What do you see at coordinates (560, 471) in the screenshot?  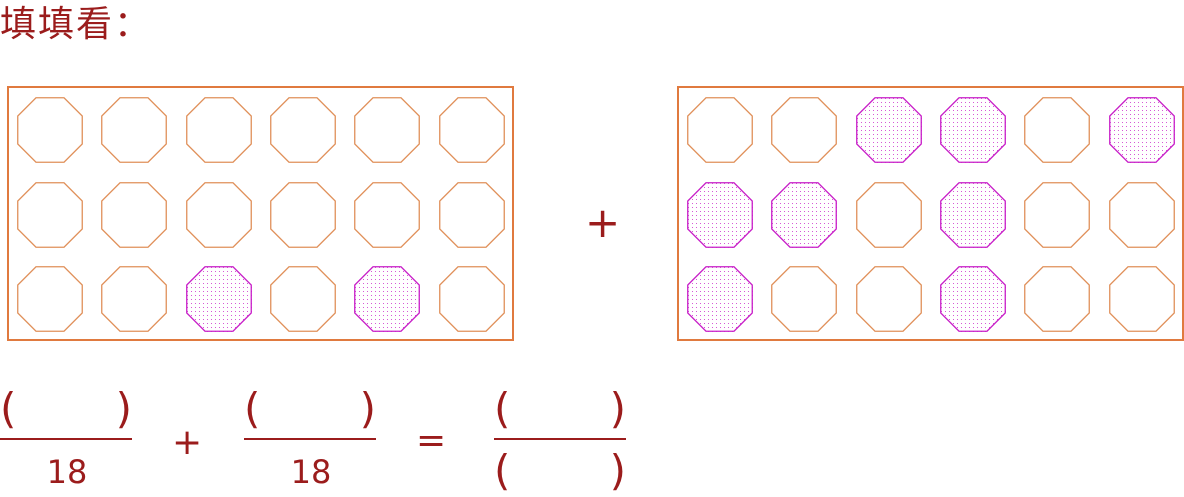 I see `fraction-3-denominator: ()` at bounding box center [560, 471].